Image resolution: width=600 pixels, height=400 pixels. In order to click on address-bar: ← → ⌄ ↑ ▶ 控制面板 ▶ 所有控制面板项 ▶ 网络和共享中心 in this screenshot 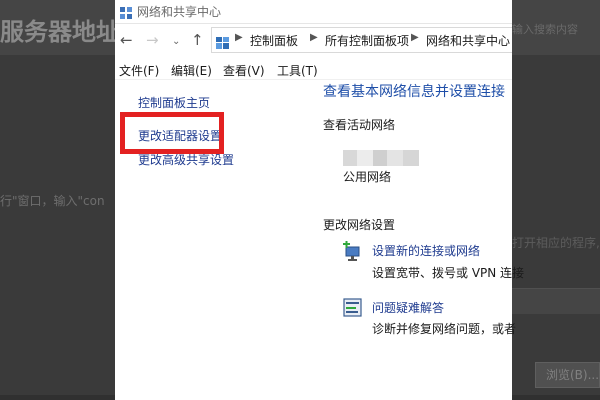, I will do `click(313, 41)`.